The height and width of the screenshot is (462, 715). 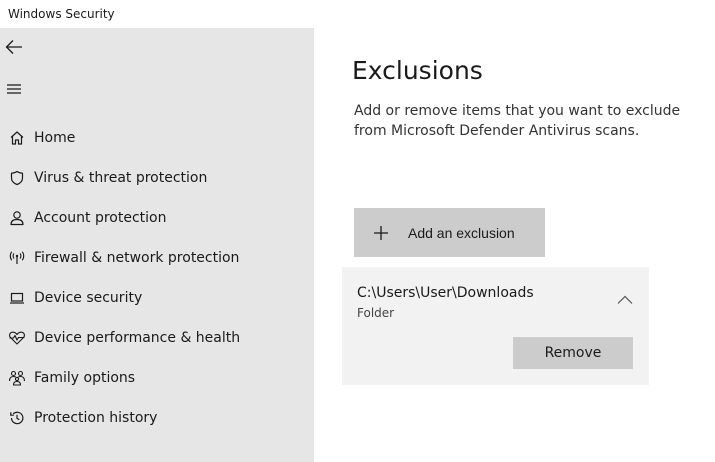 What do you see at coordinates (55, 138) in the screenshot?
I see `sidebar-item-label: Home` at bounding box center [55, 138].